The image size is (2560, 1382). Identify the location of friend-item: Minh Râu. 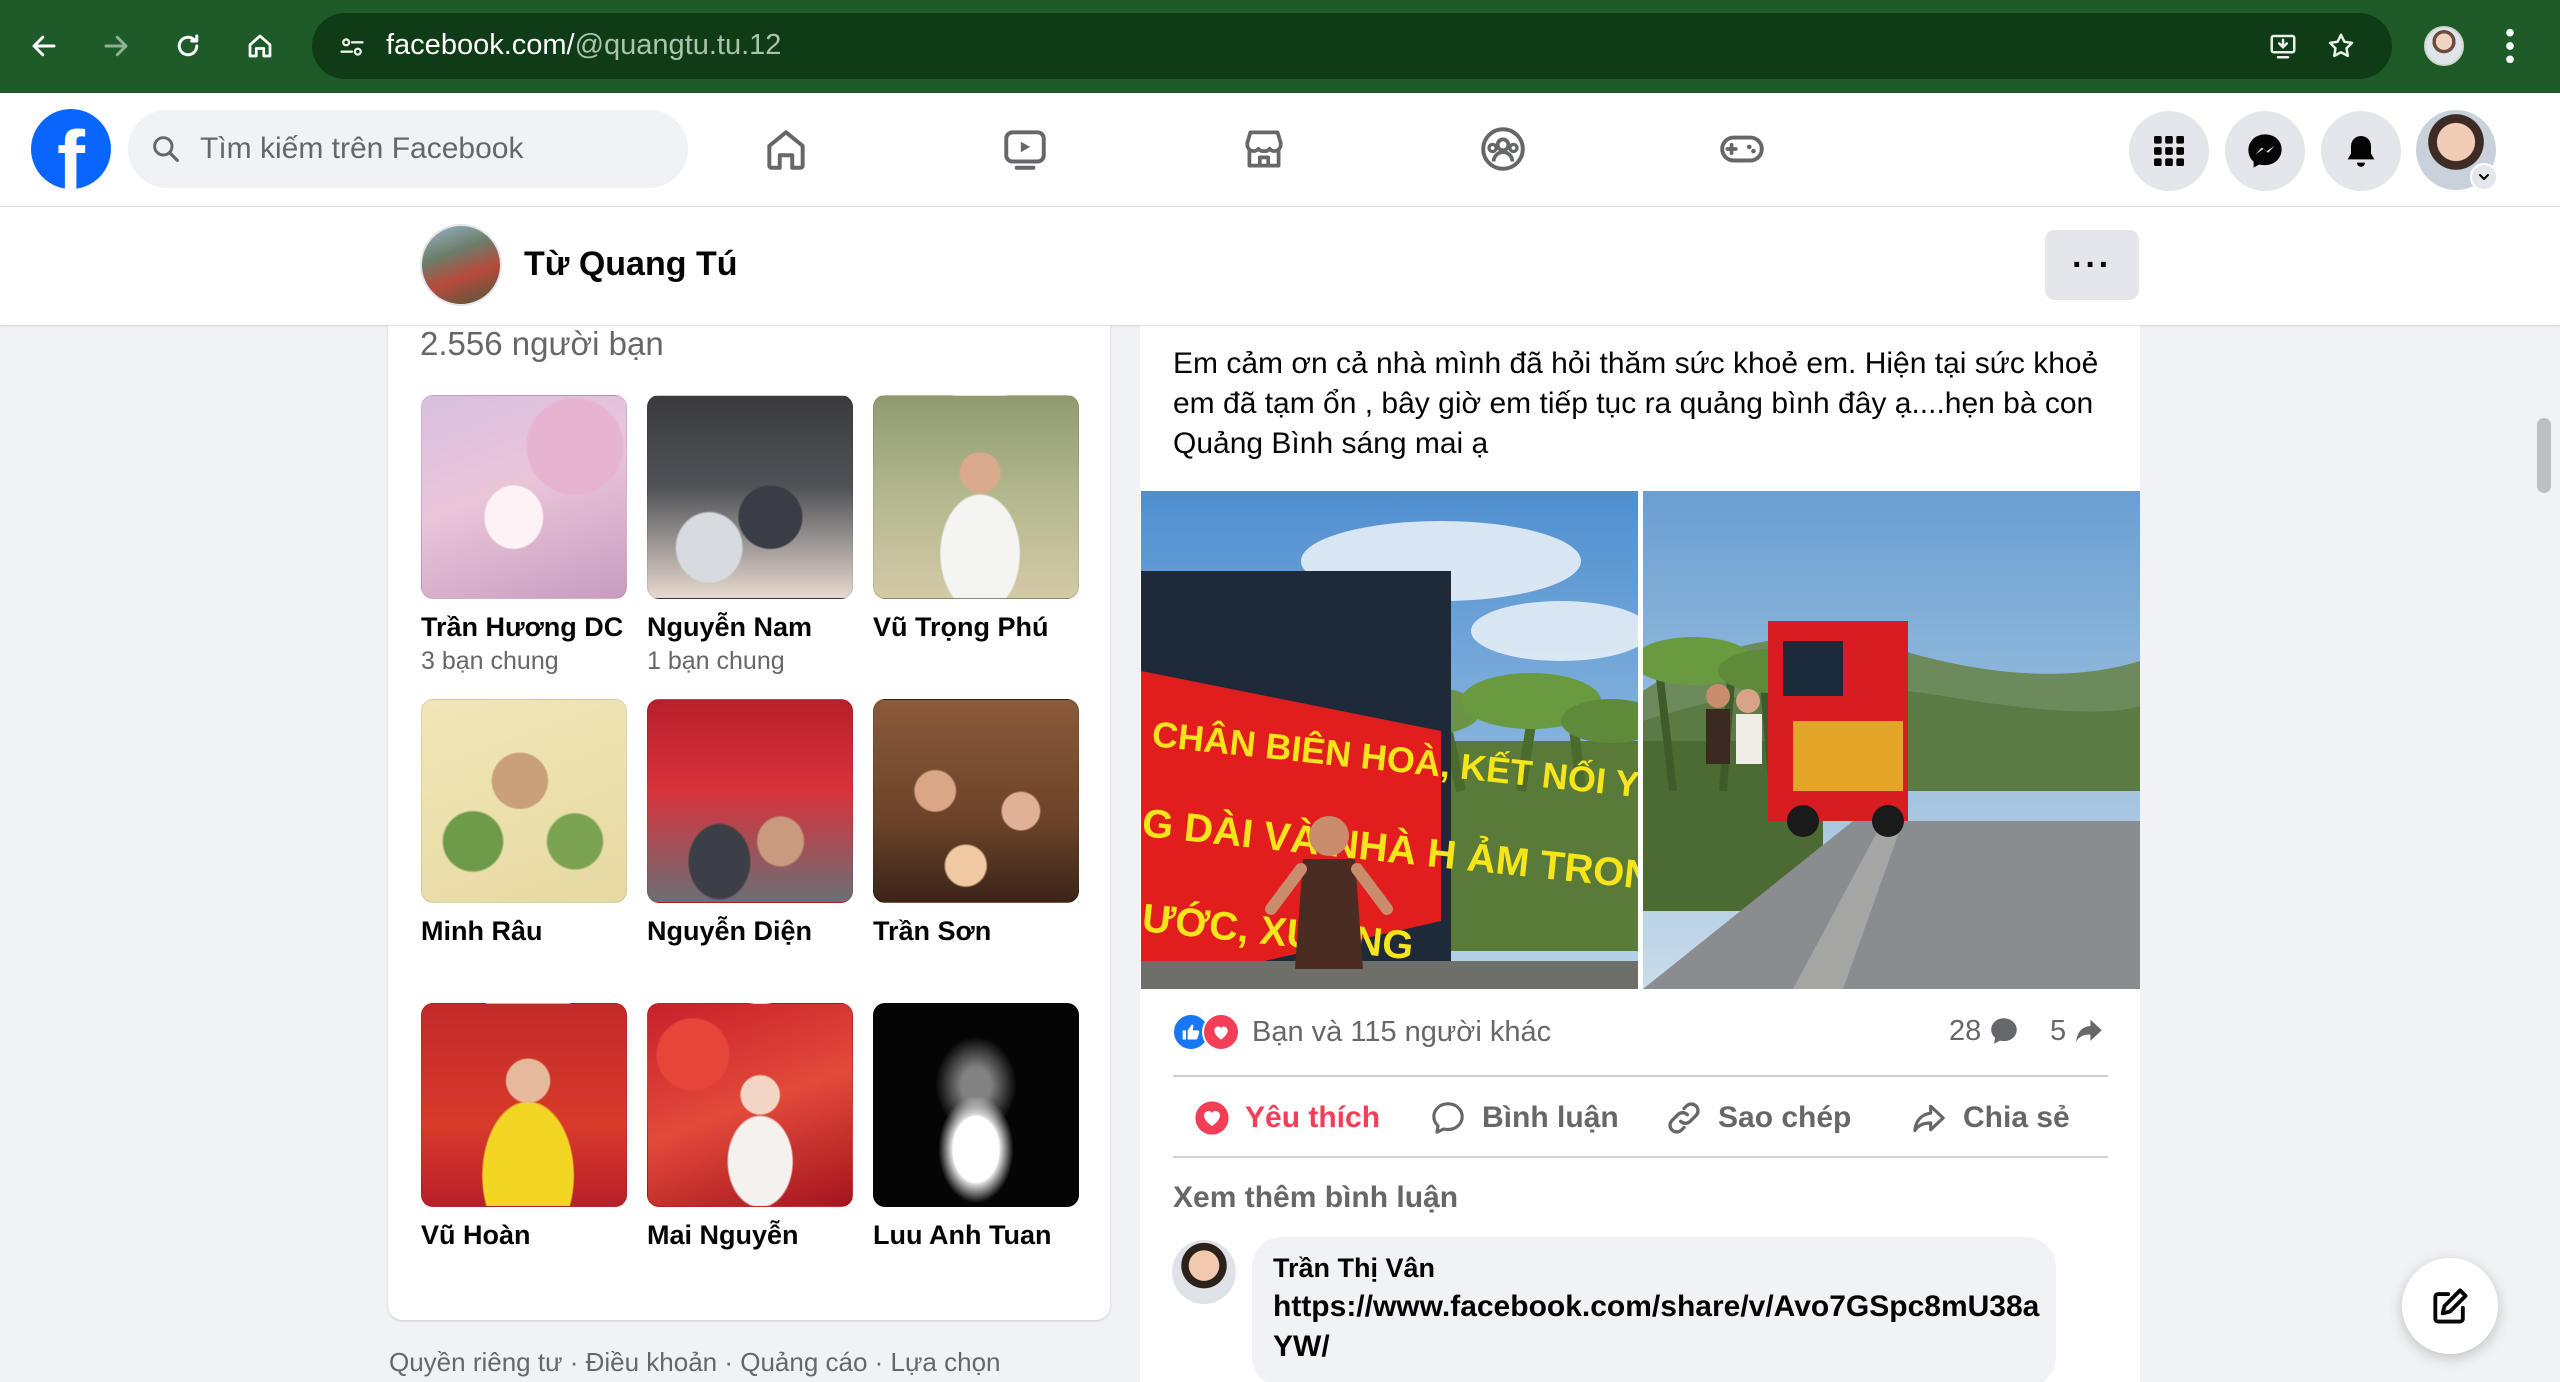
(524, 824).